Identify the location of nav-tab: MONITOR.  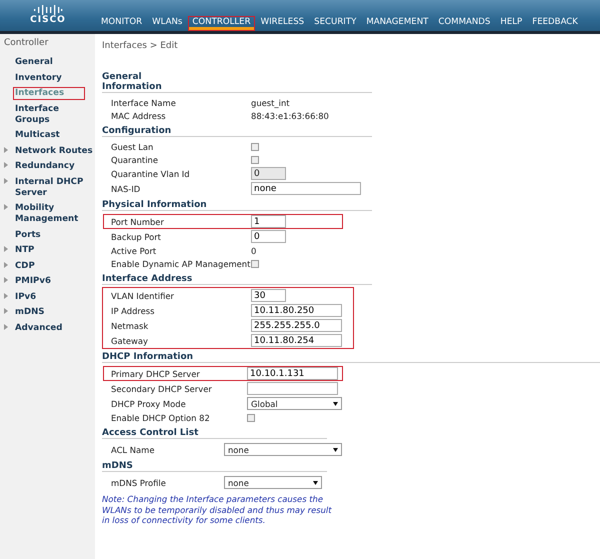
(121, 23).